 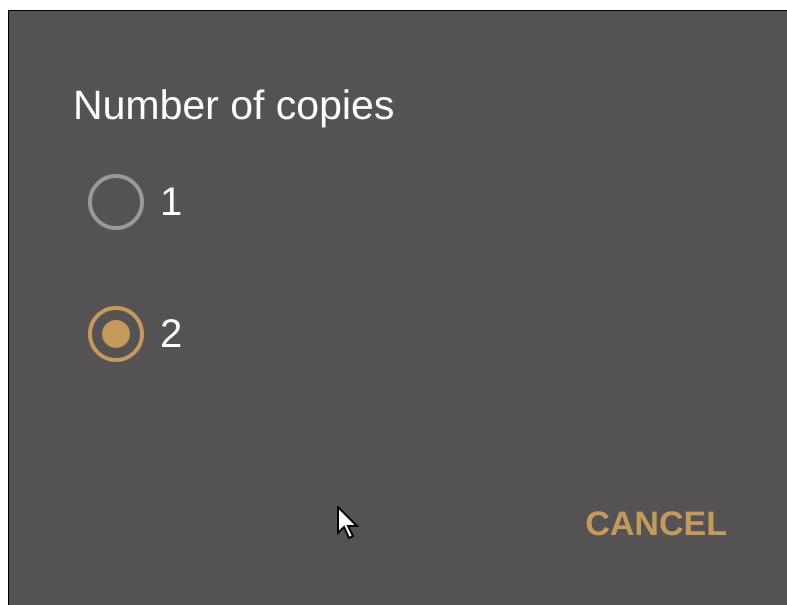 What do you see at coordinates (116, 202) in the screenshot?
I see `radio-unchecked-icon` at bounding box center [116, 202].